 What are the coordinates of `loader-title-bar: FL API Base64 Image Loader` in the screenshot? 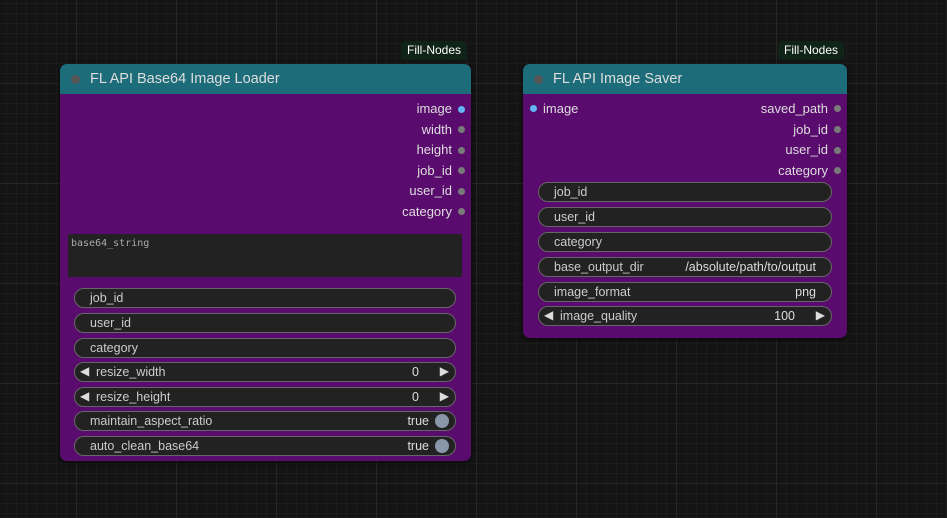 It's located at (265, 79).